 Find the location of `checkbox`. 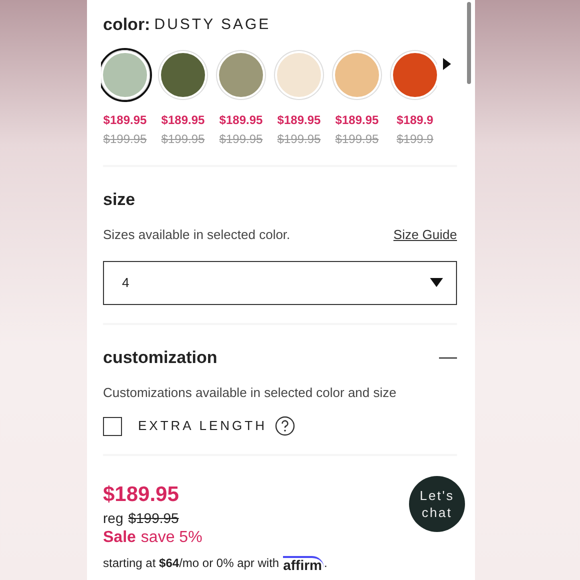

checkbox is located at coordinates (112, 426).